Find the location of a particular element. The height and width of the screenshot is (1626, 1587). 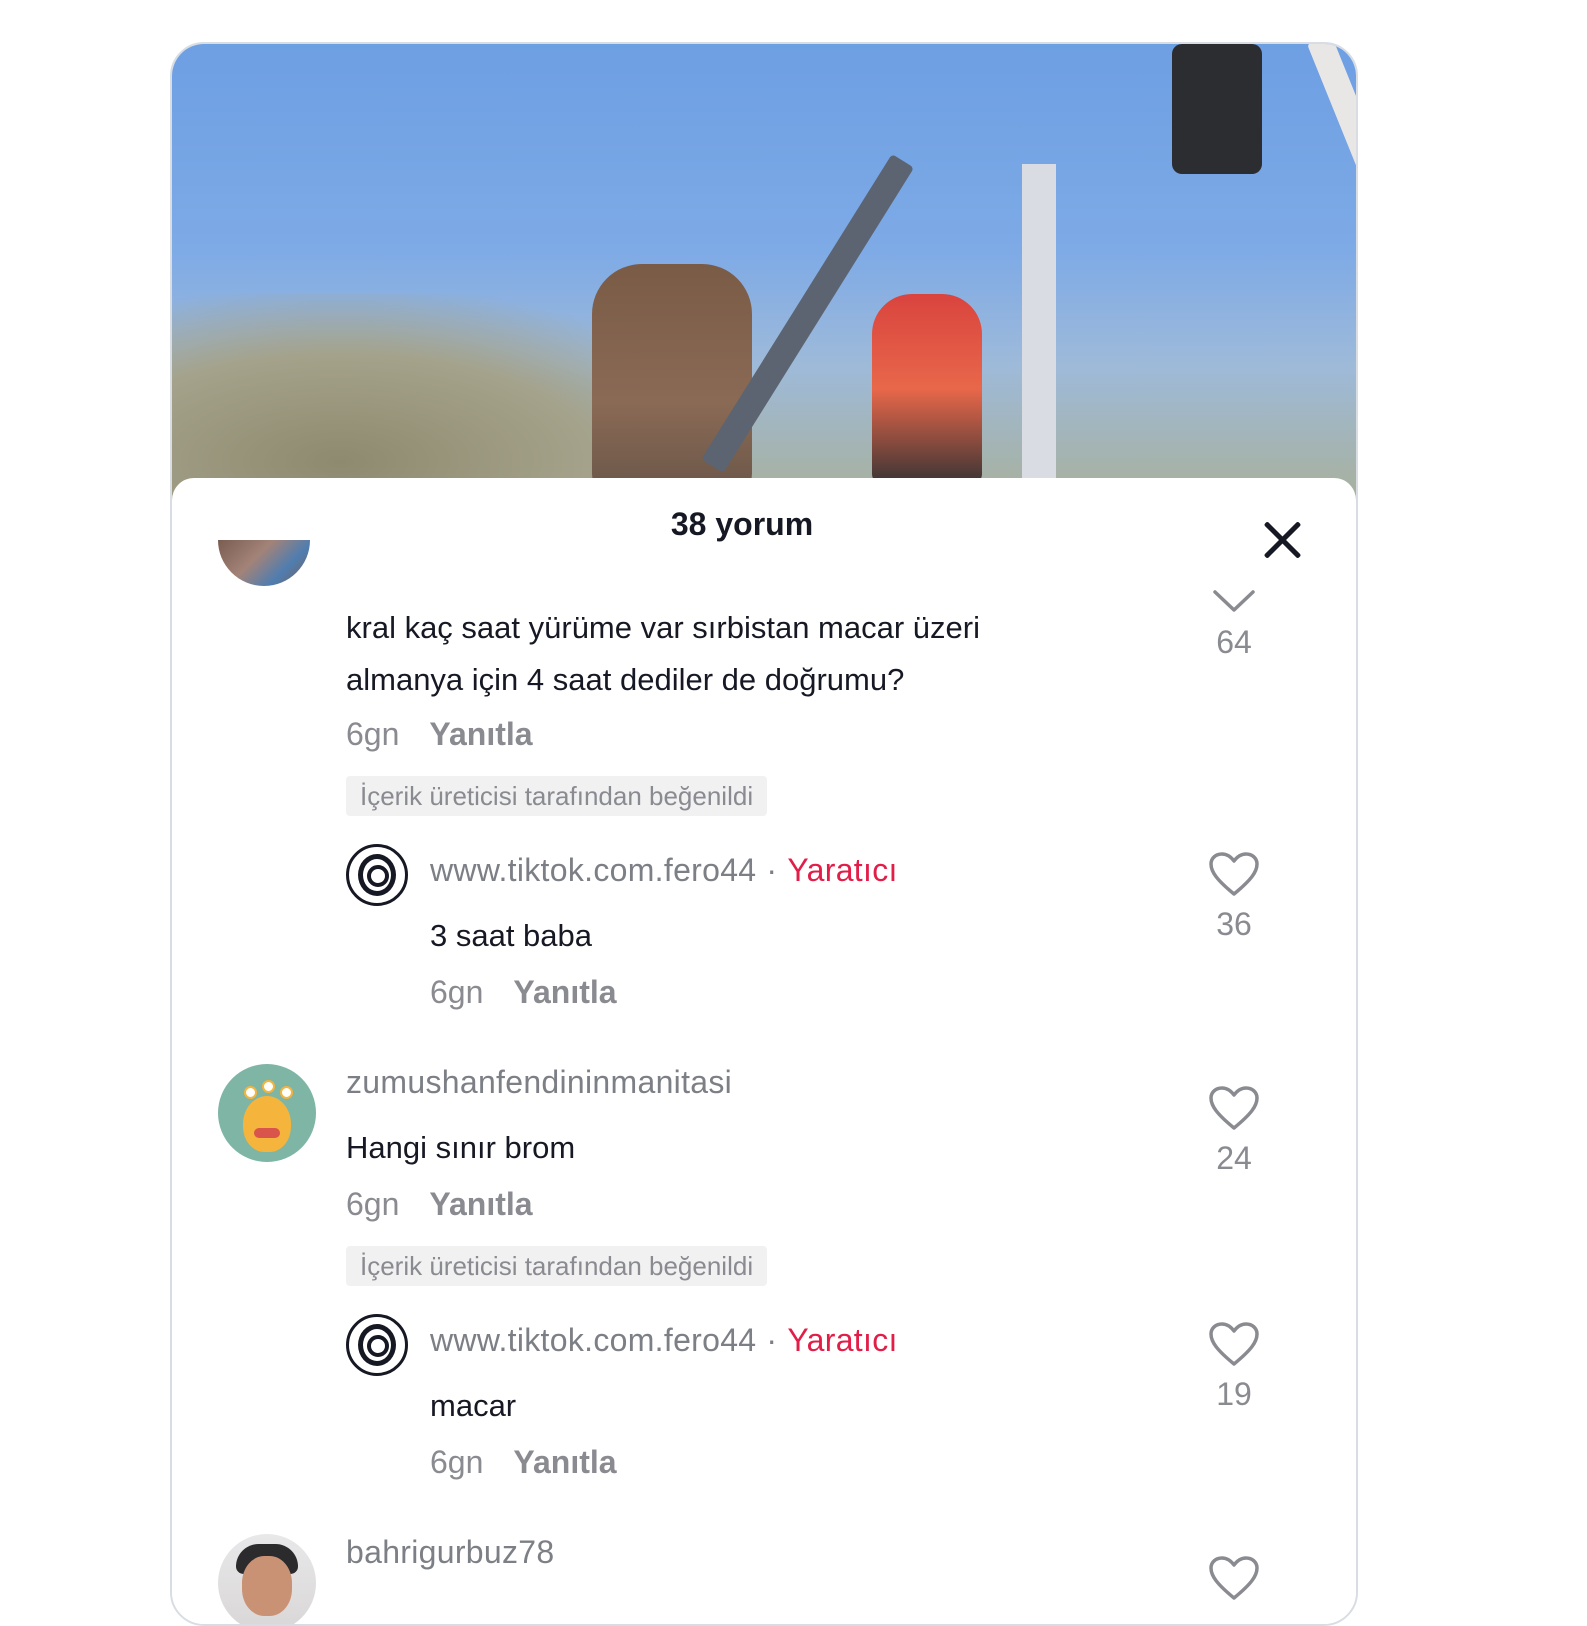

like-button: 24 is located at coordinates (1234, 1130).